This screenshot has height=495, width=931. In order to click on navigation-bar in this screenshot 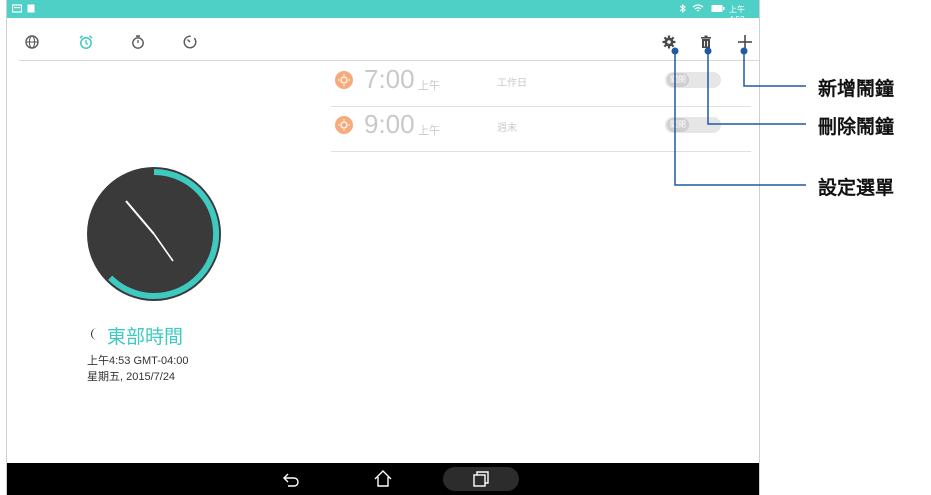, I will do `click(383, 479)`.